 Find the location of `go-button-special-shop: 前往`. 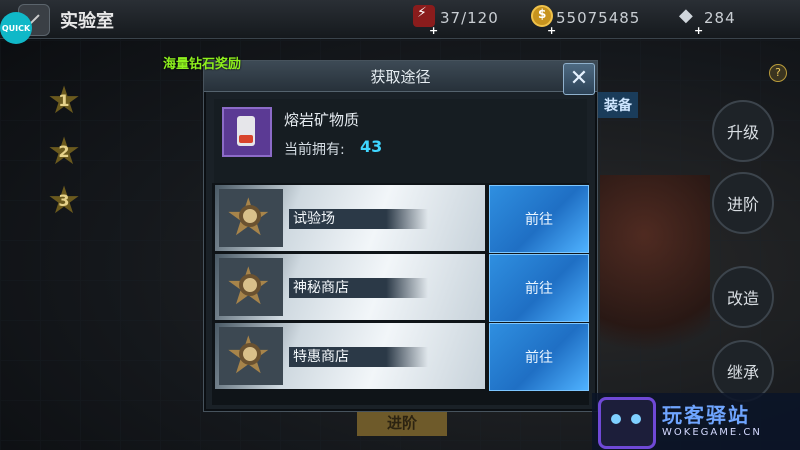

go-button-special-shop: 前往 is located at coordinates (539, 357).